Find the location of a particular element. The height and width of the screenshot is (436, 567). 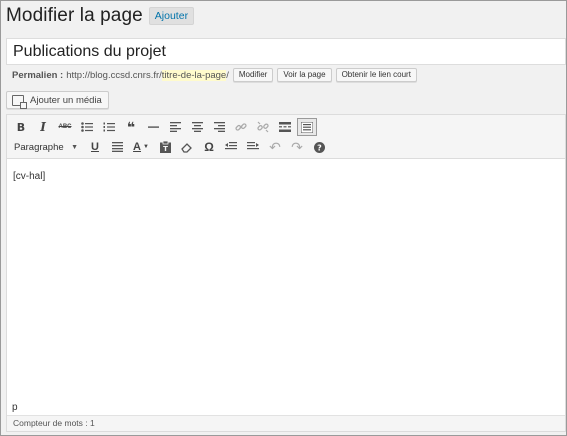

help-icon: ? is located at coordinates (319, 147).